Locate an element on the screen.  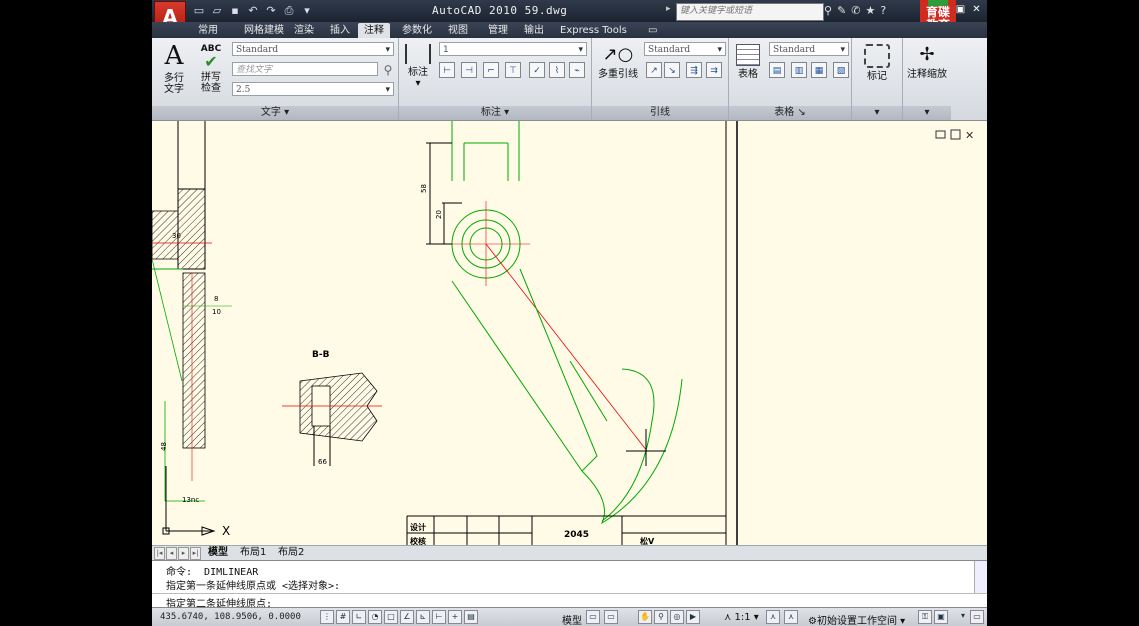
model-space-toggle: 模型 is located at coordinates (572, 619).